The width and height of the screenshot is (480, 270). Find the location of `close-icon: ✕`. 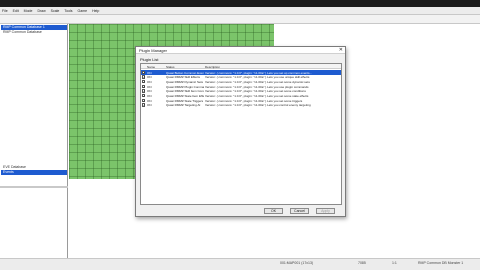

close-icon: ✕ is located at coordinates (341, 50).